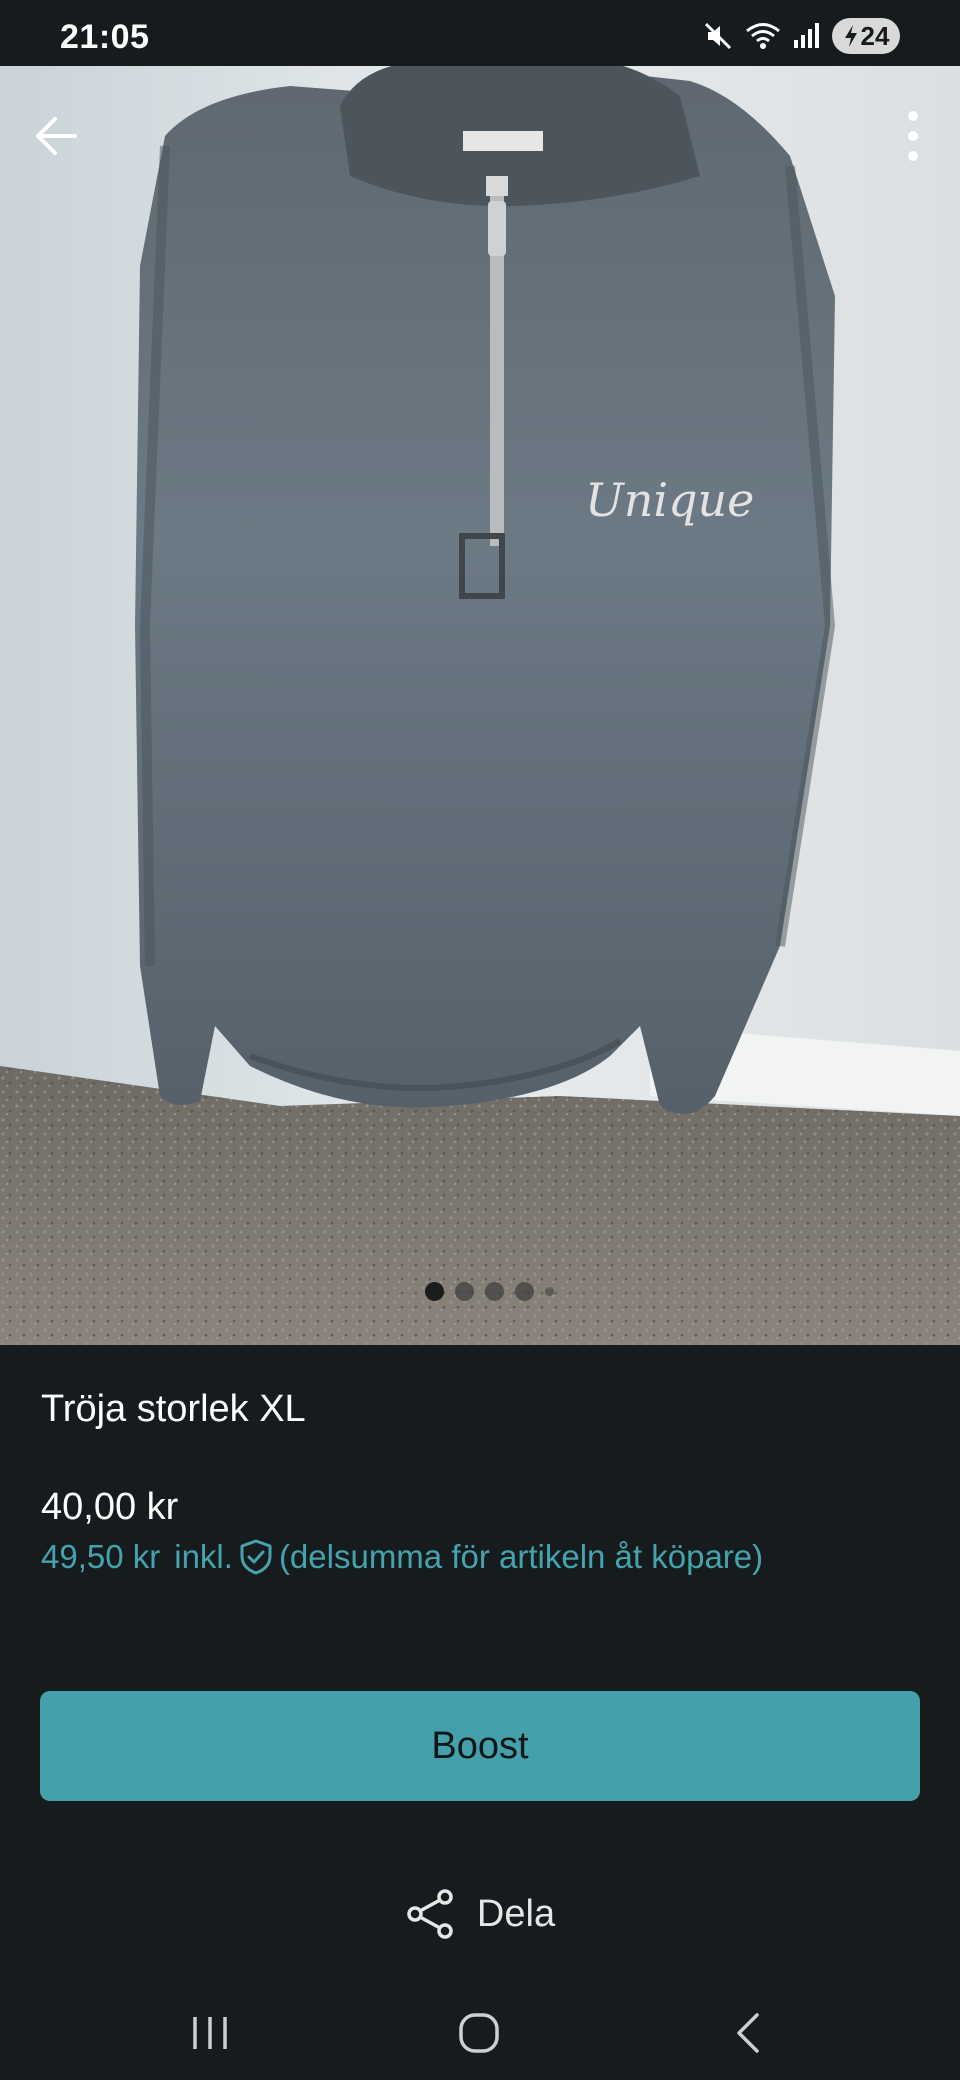 Image resolution: width=960 pixels, height=2080 pixels. I want to click on battery-indicator: 24, so click(866, 36).